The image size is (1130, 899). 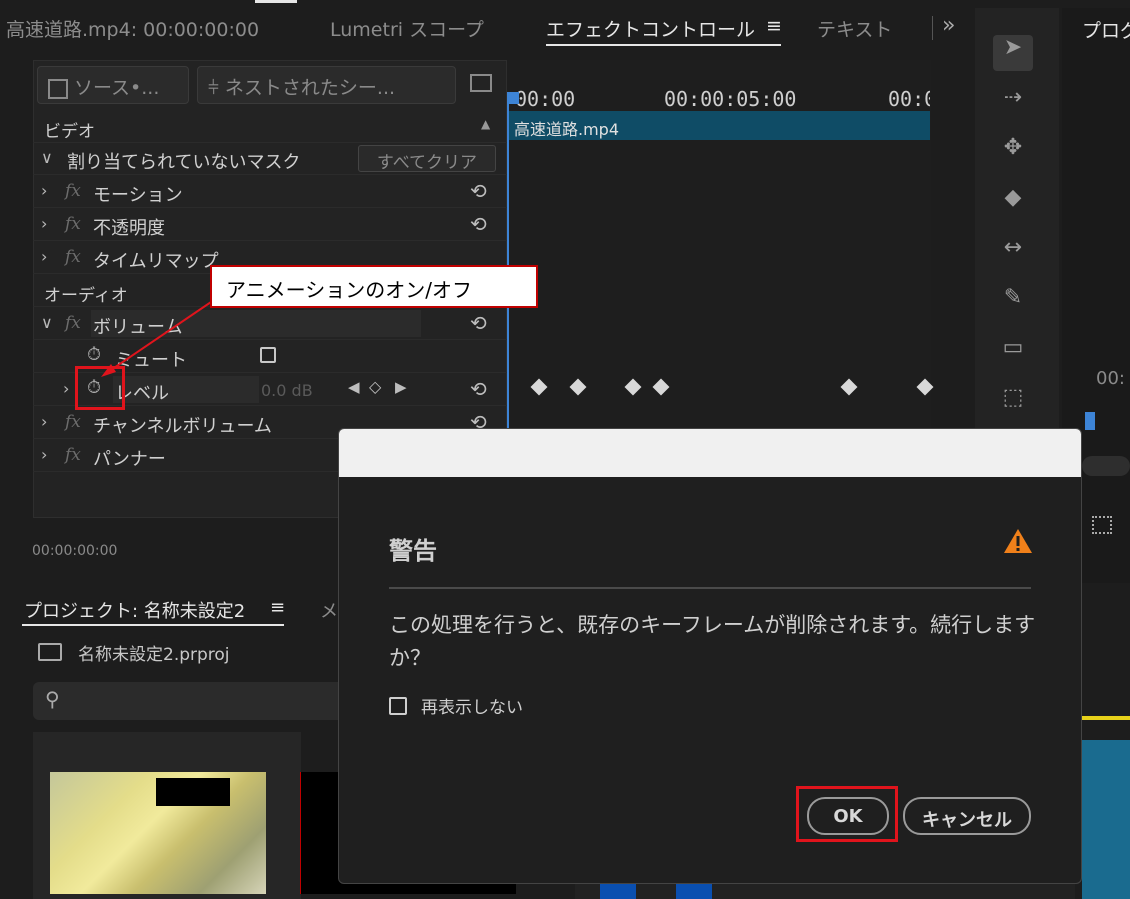 I want to click on dialog-divider, so click(x=710, y=588).